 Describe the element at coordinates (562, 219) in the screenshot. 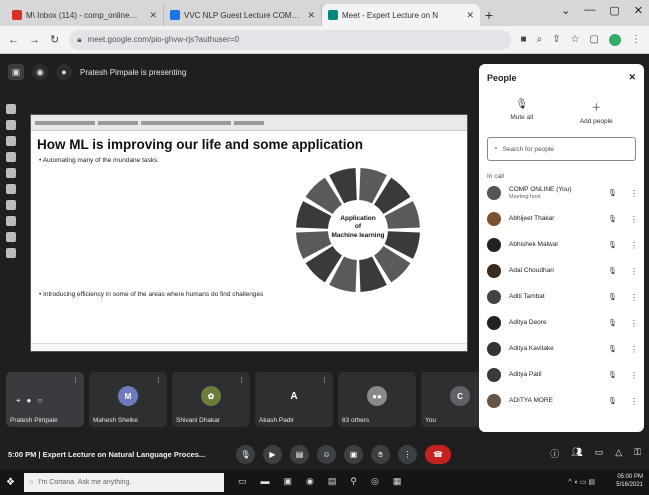

I see `participant-row: Abhijeet Thakar 🎙︎ ⋮` at that location.